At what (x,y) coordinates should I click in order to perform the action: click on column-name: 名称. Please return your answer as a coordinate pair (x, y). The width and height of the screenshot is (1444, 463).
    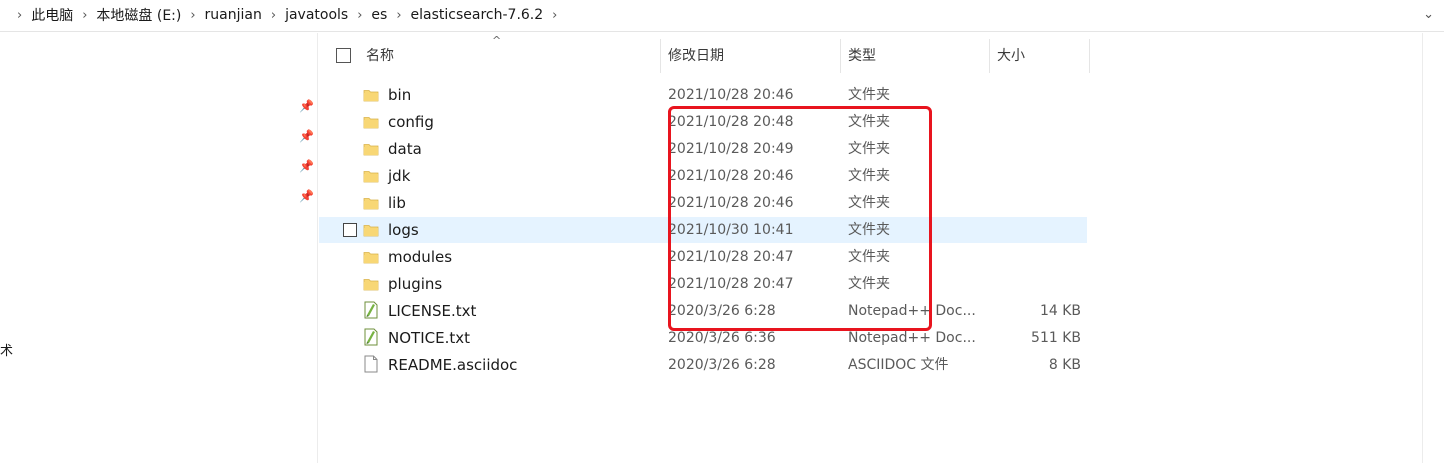
    Looking at the image, I should click on (380, 53).